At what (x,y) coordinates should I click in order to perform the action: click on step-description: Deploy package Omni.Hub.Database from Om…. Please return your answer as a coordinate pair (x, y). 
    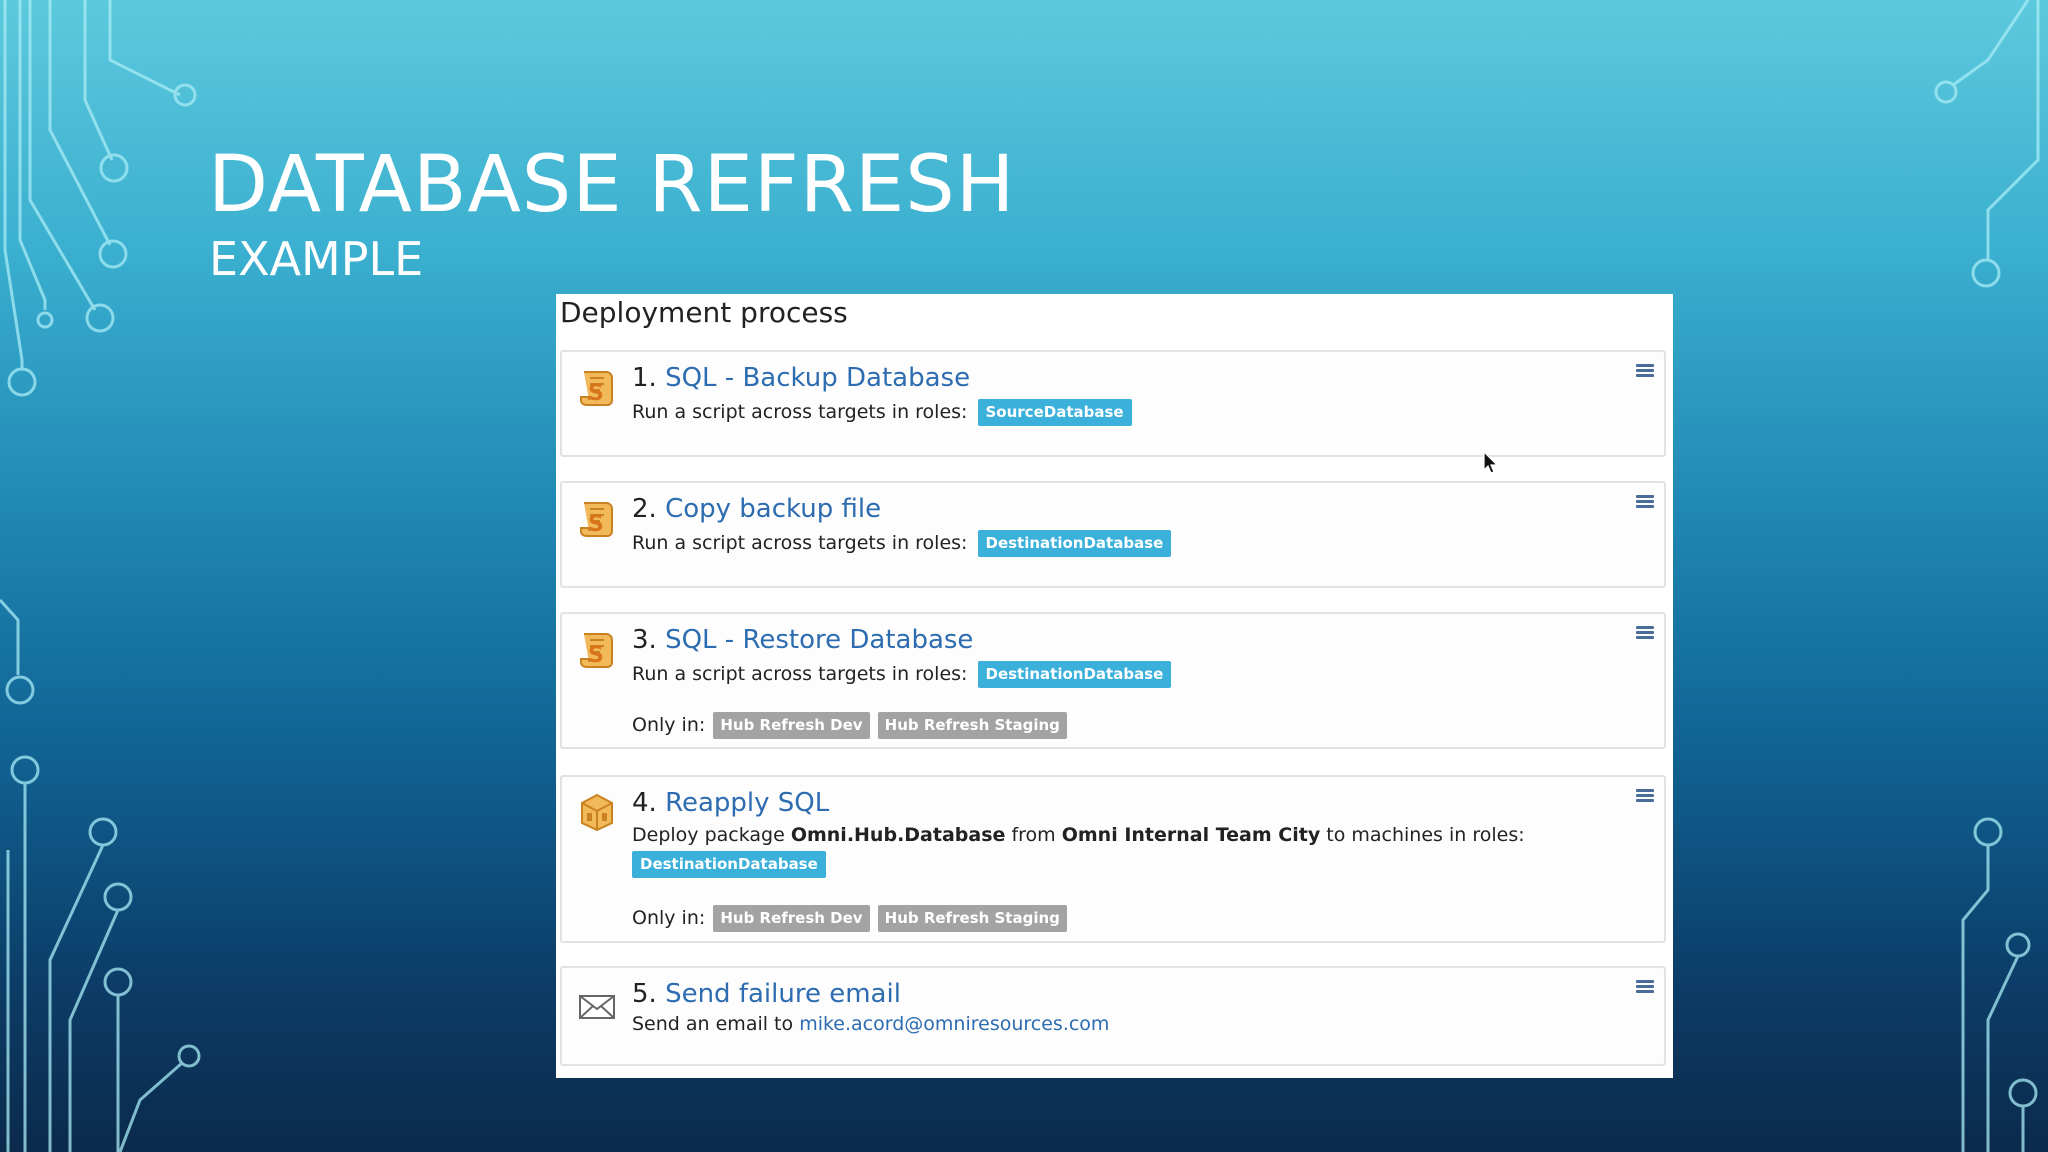
    Looking at the image, I should click on (1078, 835).